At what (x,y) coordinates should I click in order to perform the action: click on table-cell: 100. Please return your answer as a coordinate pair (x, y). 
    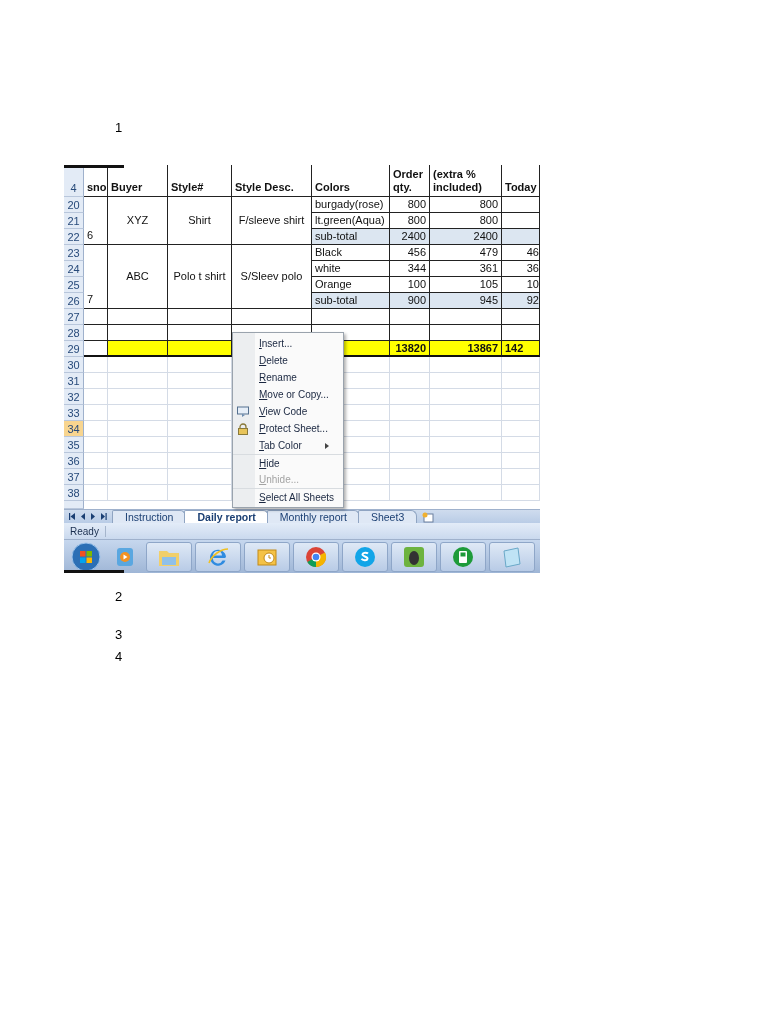
    Looking at the image, I should click on (410, 285).